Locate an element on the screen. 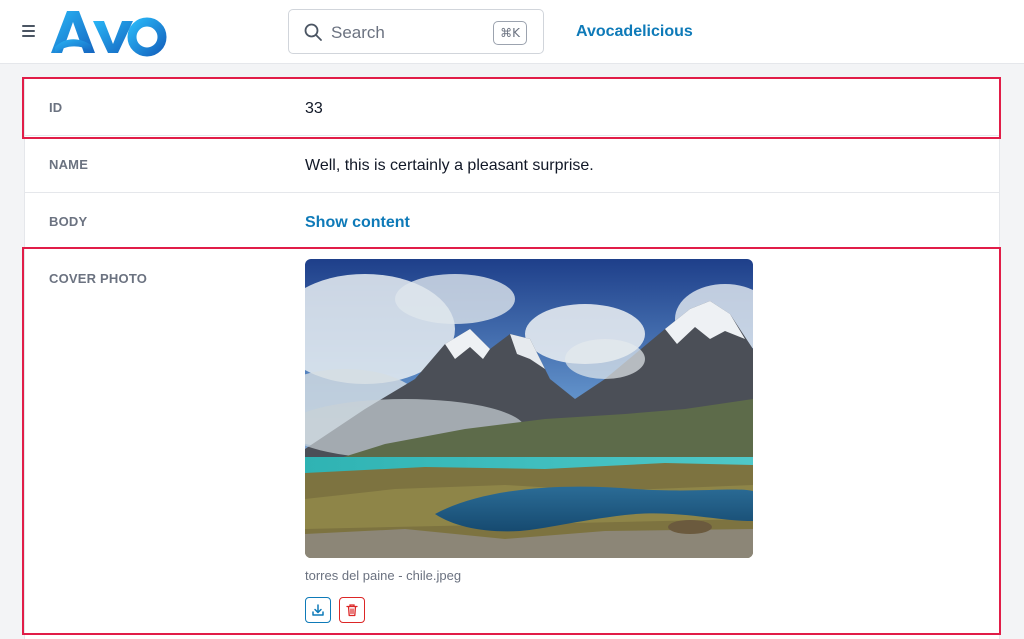  field-label: NAME is located at coordinates (69, 164).